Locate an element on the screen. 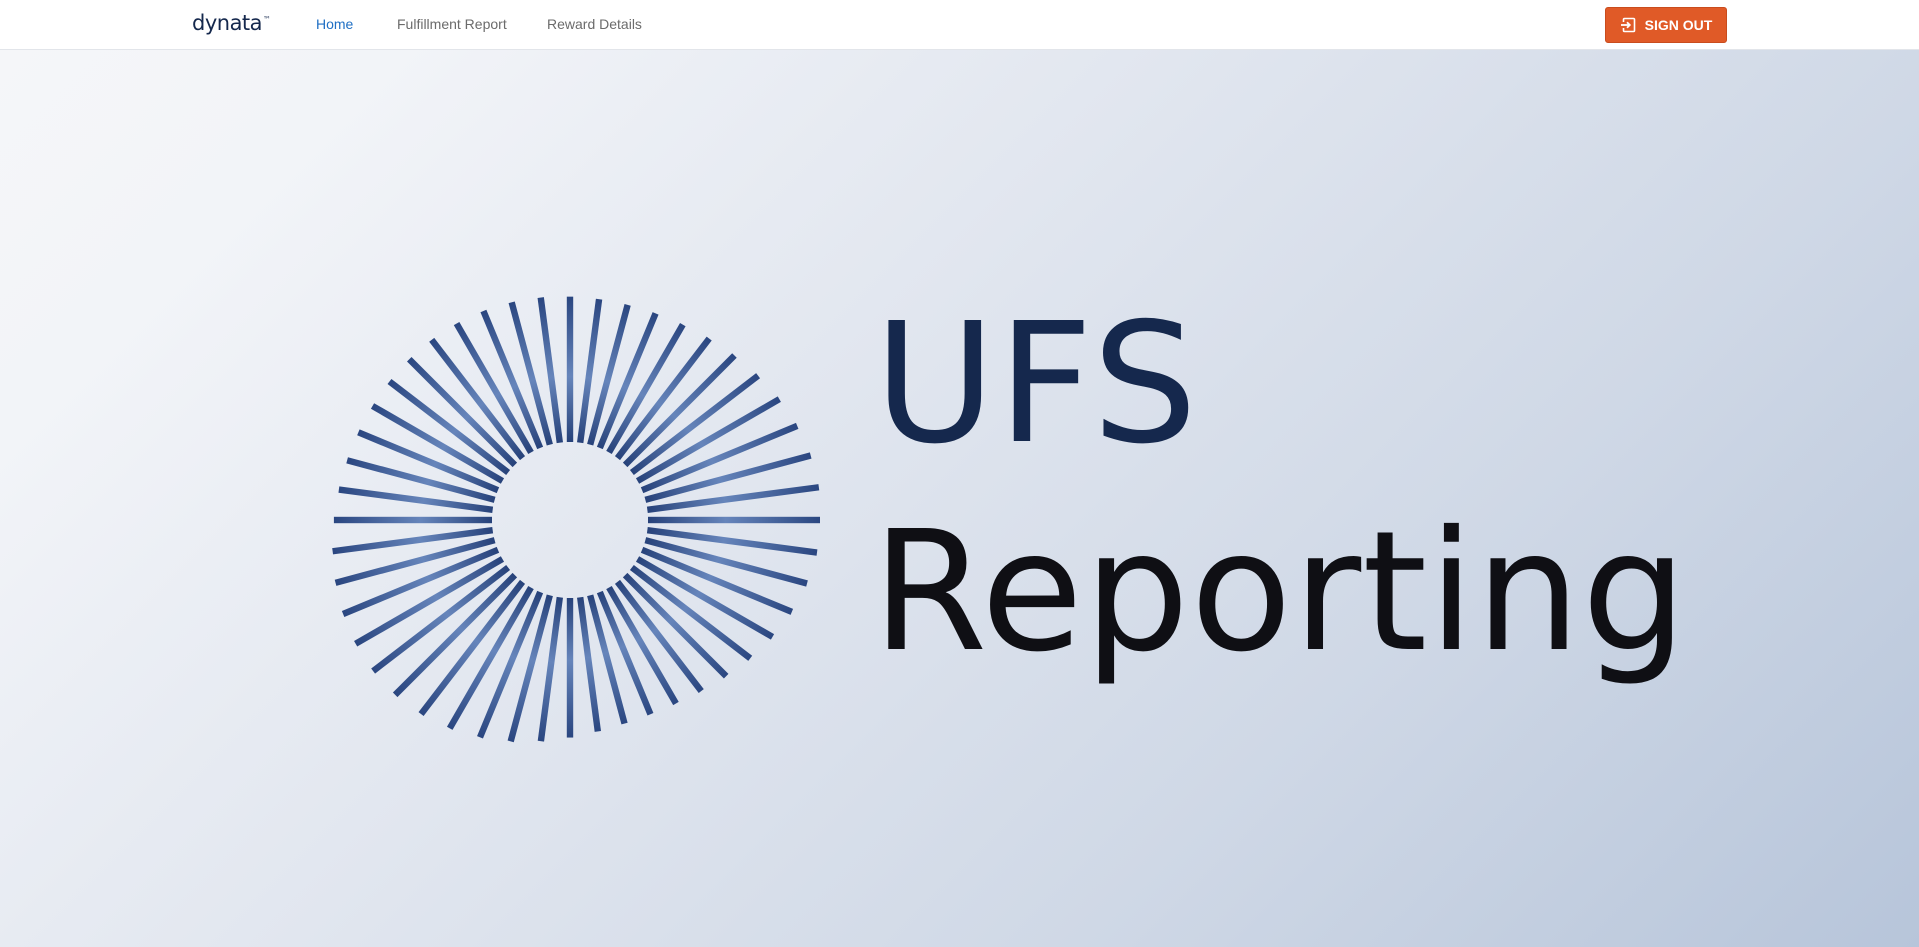 The height and width of the screenshot is (947, 1919). nav-link-reward-details: Reward Details is located at coordinates (594, 24).